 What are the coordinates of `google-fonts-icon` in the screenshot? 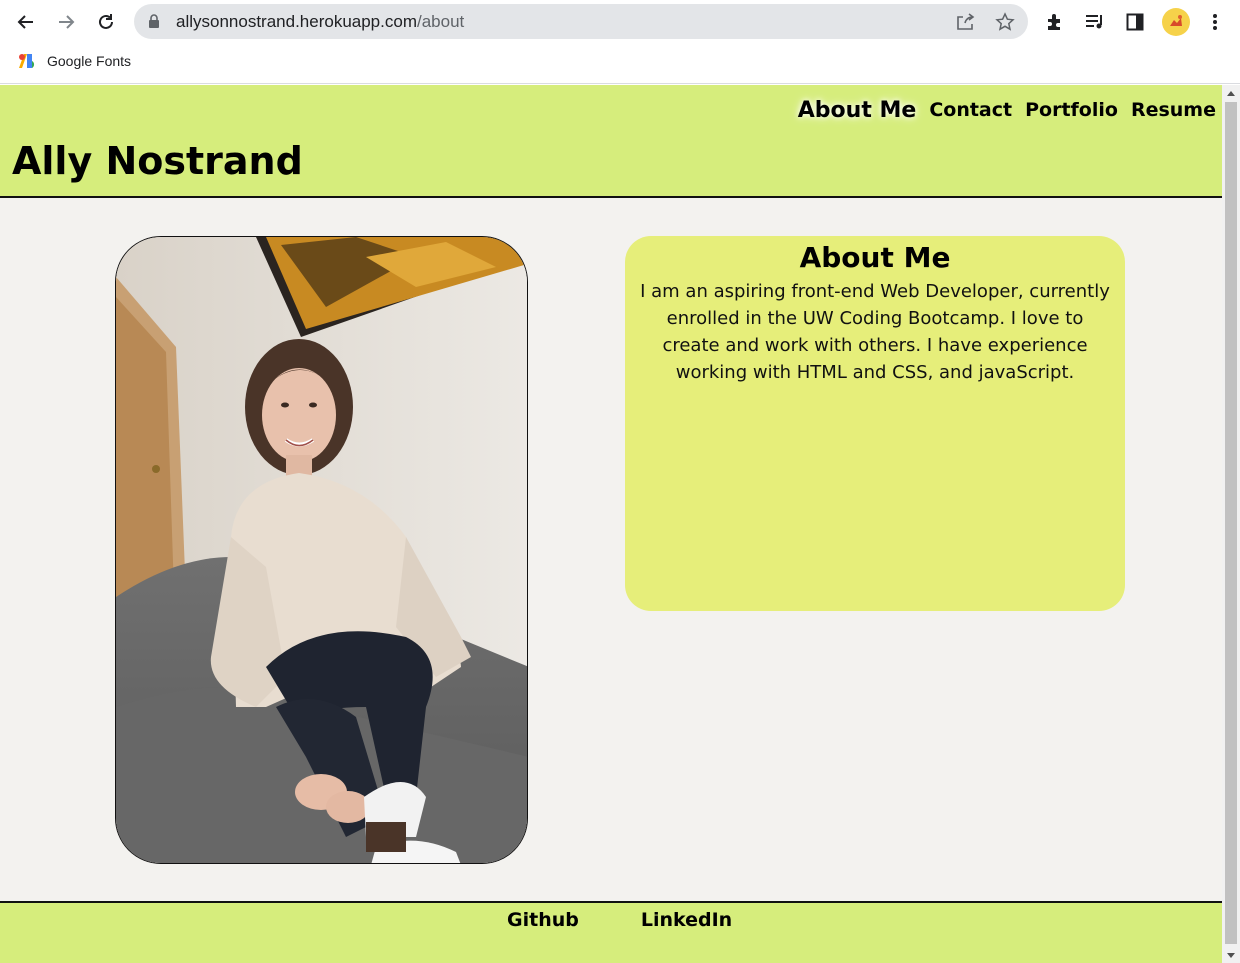 It's located at (27, 61).